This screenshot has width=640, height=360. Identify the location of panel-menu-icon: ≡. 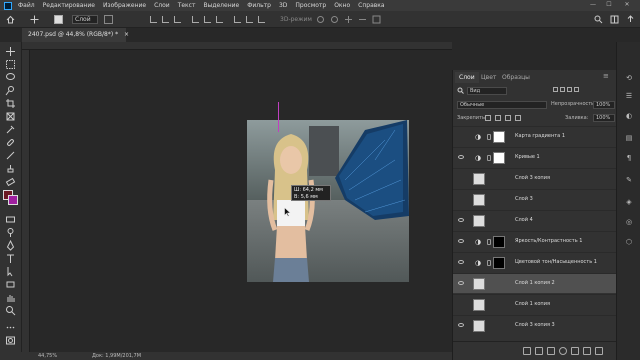
(606, 76).